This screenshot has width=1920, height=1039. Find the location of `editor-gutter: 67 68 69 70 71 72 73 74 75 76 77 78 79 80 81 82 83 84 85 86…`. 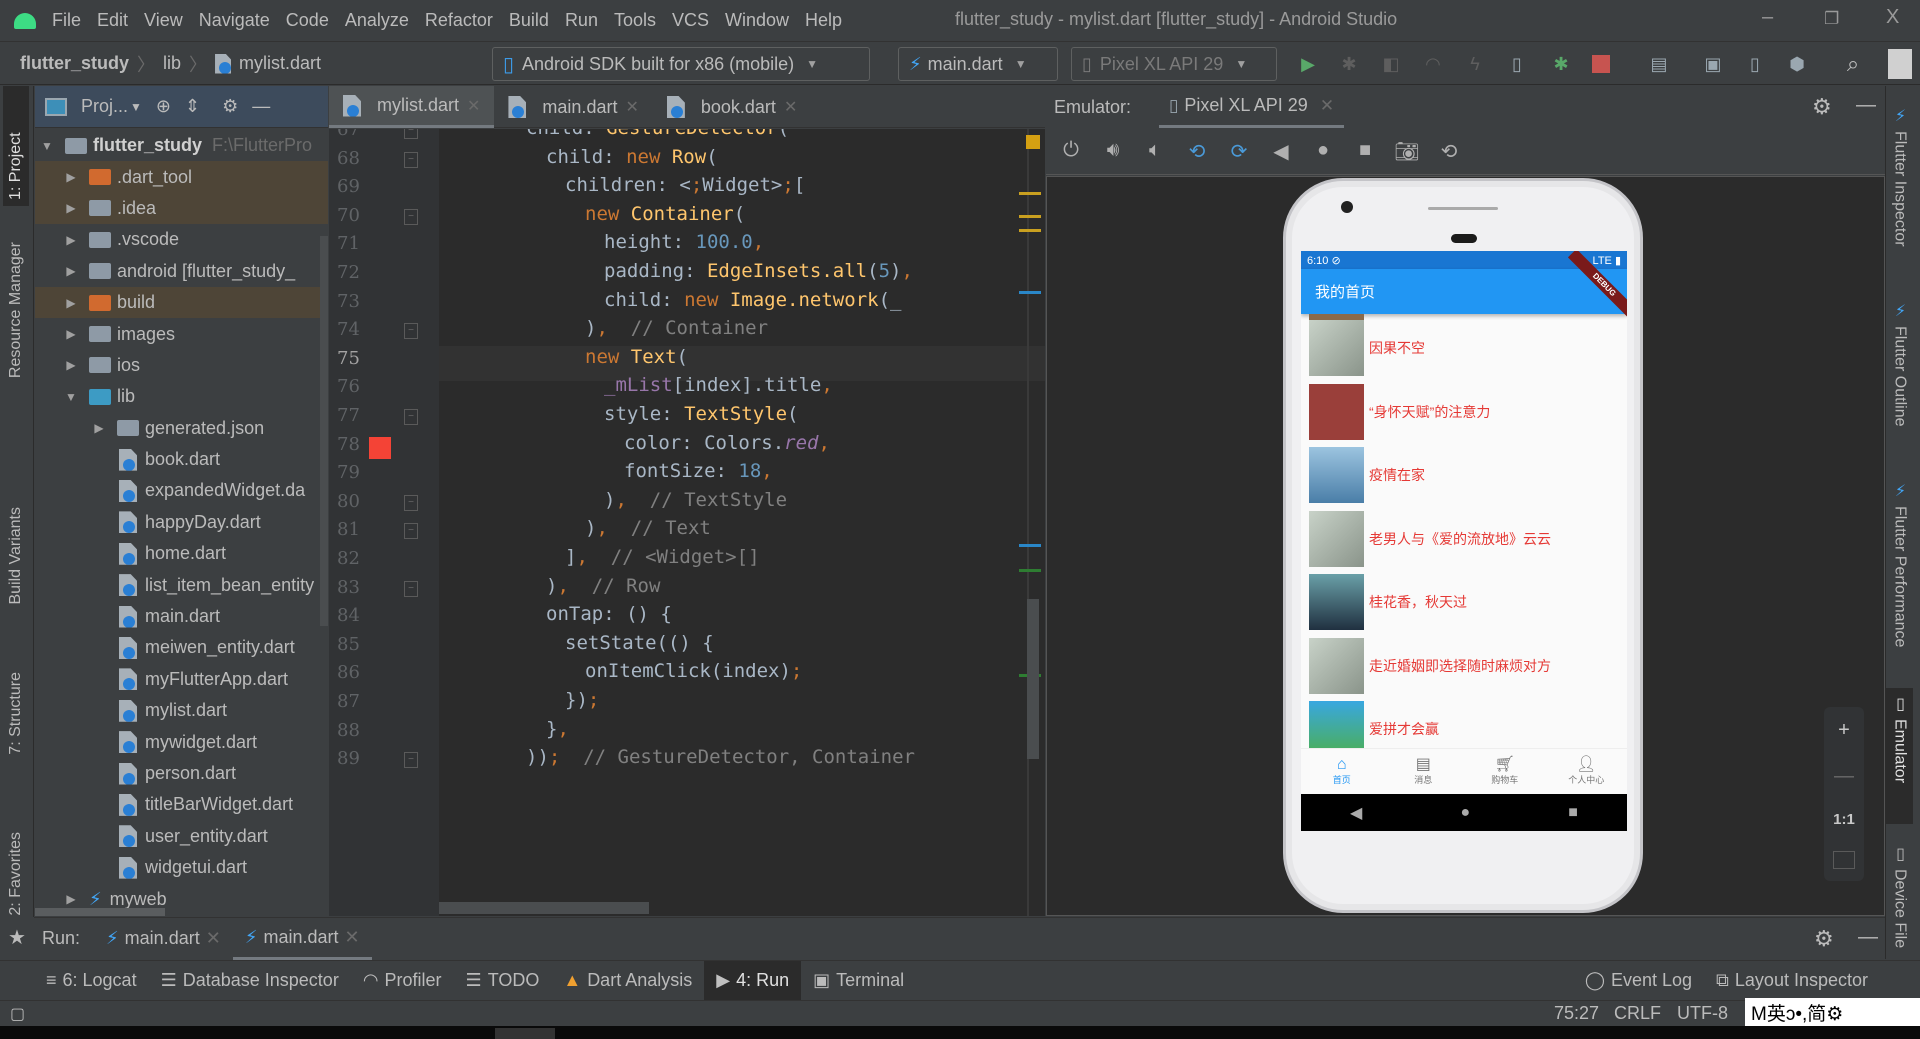

editor-gutter: 67 68 69 70 71 72 73 74 75 76 77 78 79 80 81 82 83 84 85 86… is located at coordinates (384, 522).